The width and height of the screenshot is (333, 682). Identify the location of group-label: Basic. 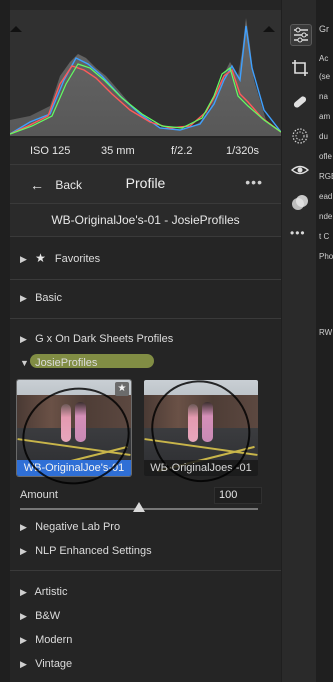
(48, 298).